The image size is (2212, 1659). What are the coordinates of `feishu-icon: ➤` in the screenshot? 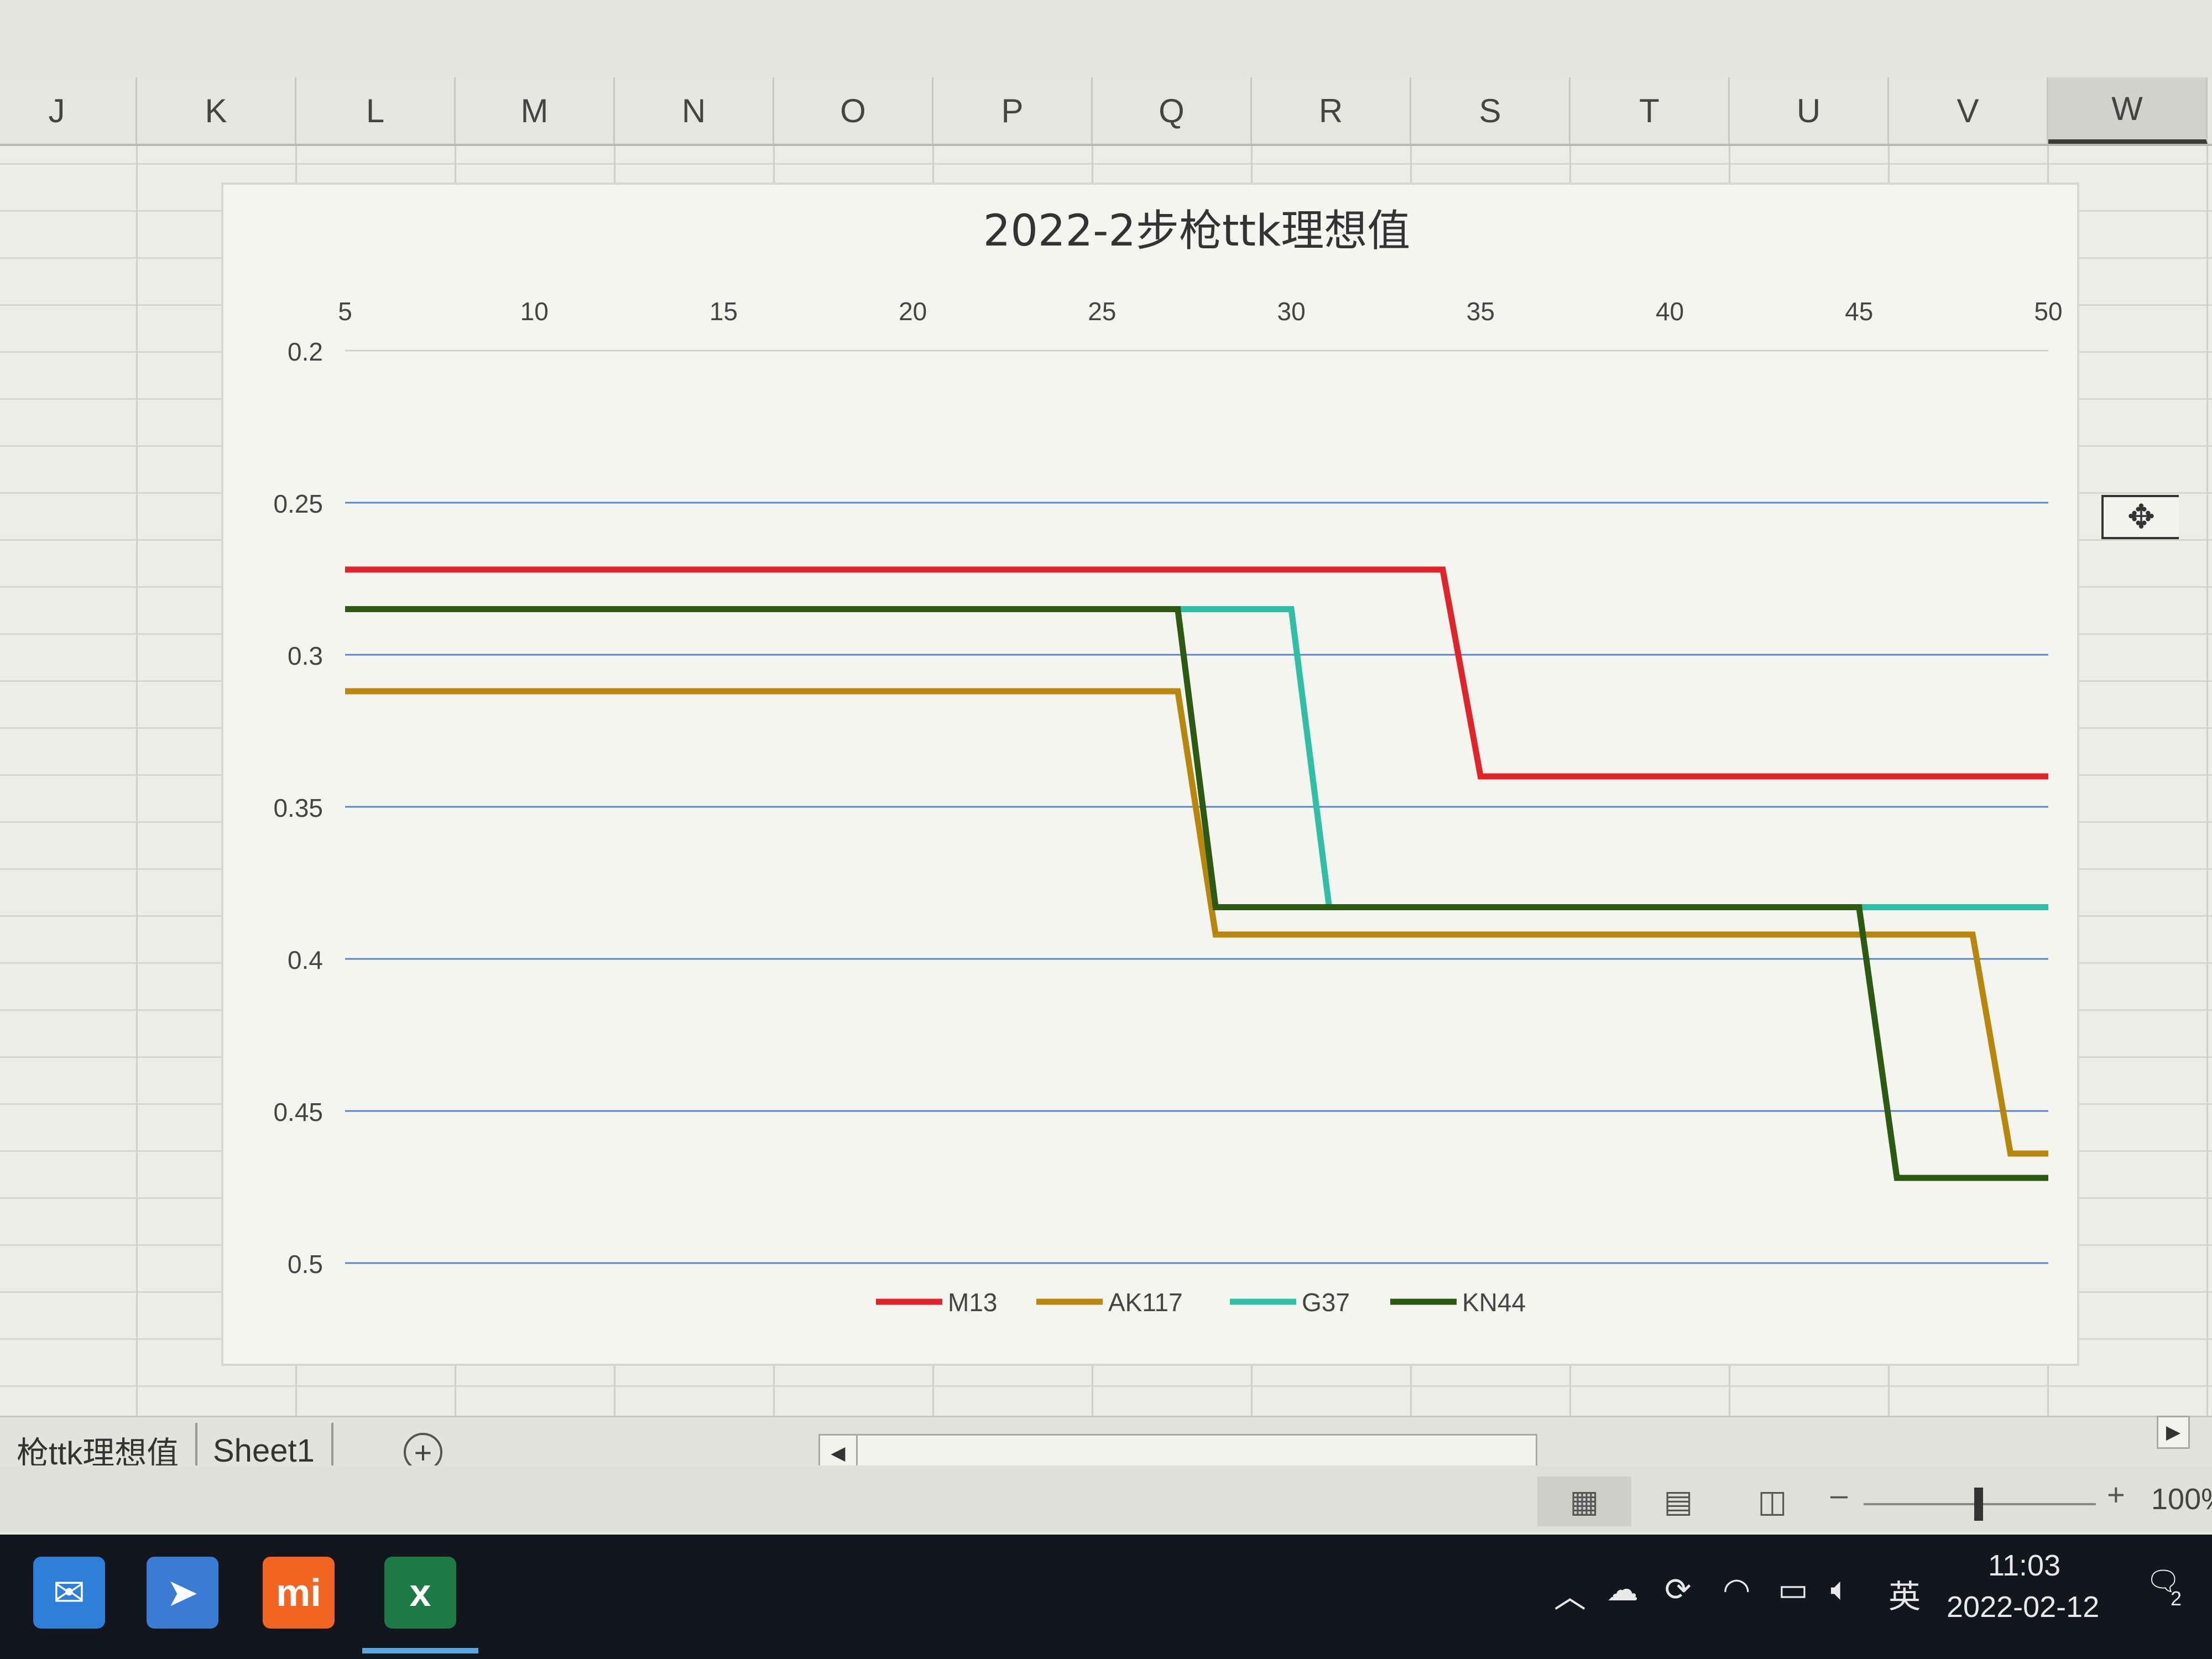 It's located at (183, 1593).